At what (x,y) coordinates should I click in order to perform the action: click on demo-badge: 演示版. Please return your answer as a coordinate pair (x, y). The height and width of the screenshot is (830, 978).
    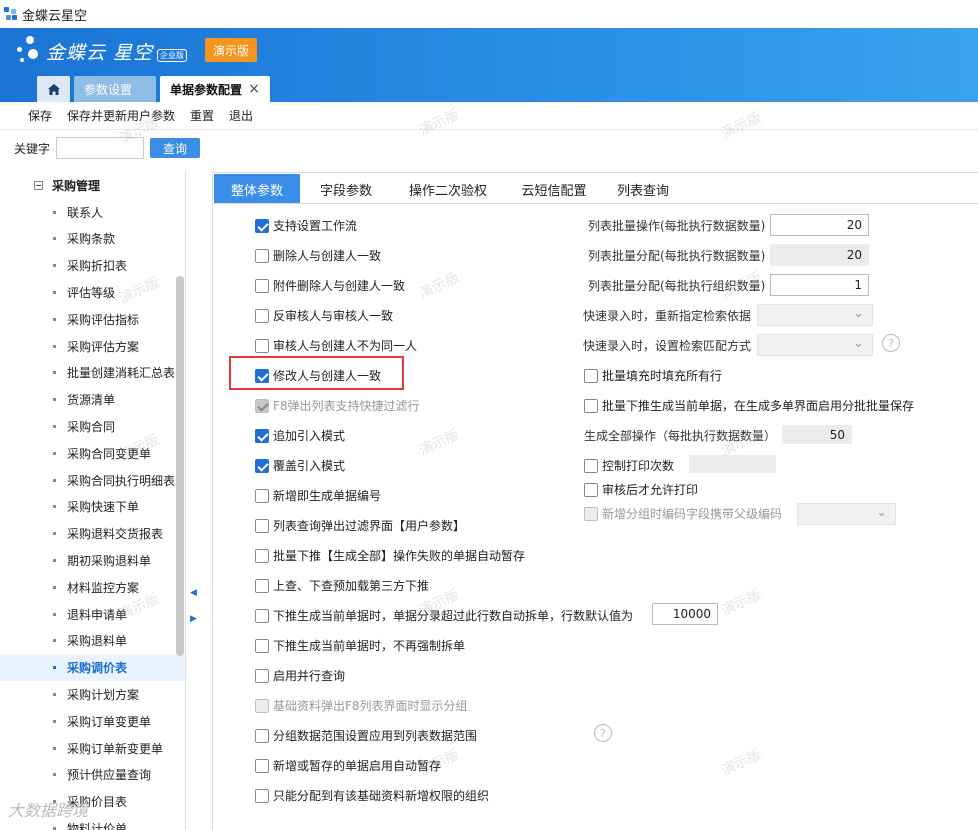
    Looking at the image, I should click on (231, 50).